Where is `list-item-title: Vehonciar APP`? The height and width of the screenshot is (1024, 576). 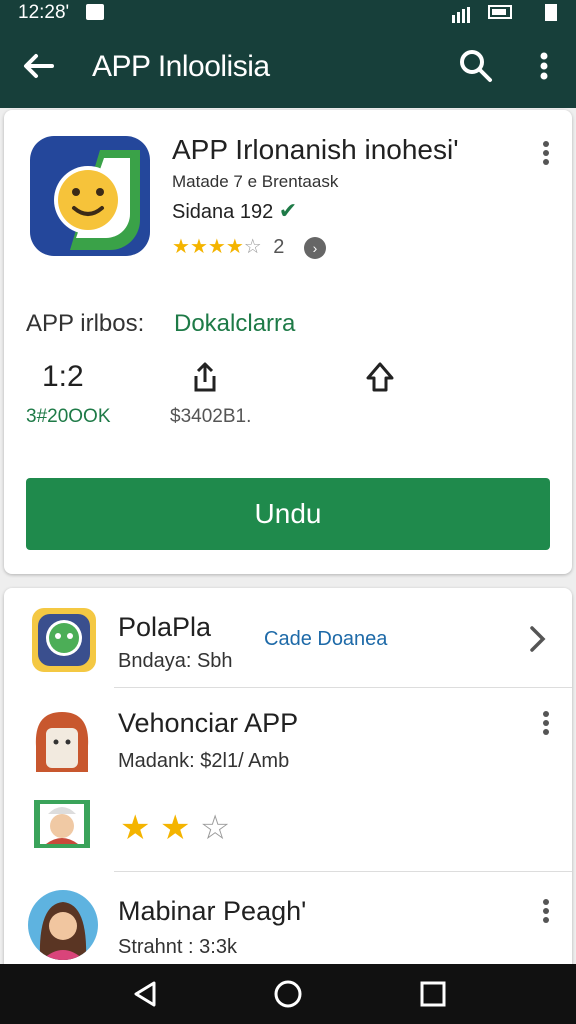 list-item-title: Vehonciar APP is located at coordinates (208, 723).